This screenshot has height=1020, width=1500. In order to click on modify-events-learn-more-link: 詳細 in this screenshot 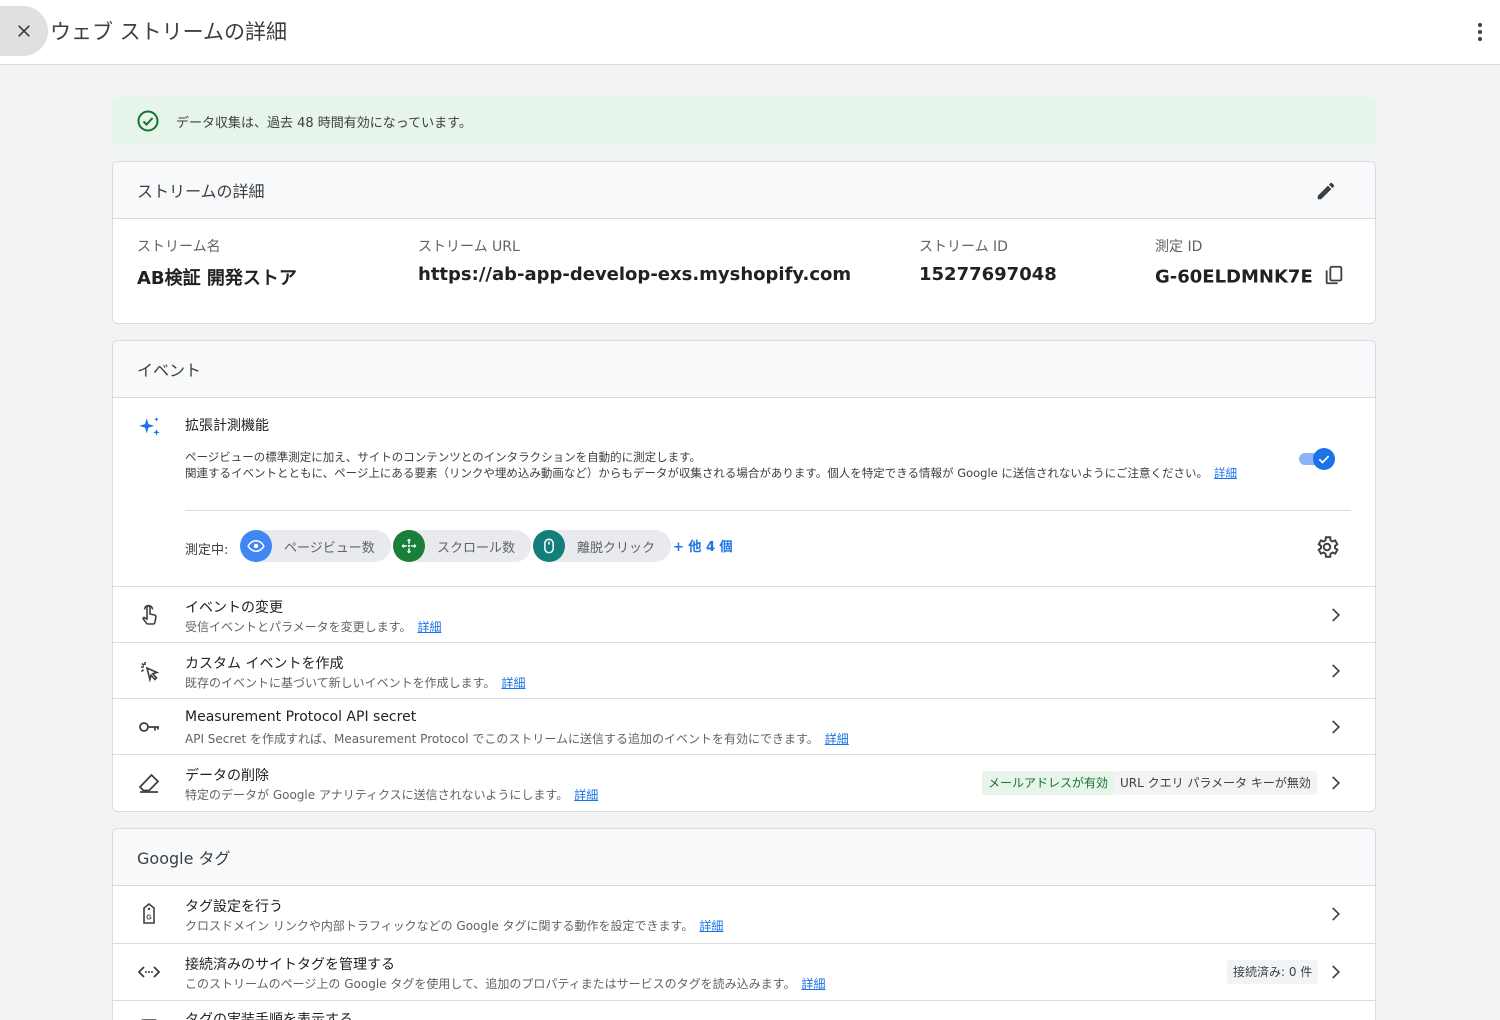, I will do `click(429, 627)`.